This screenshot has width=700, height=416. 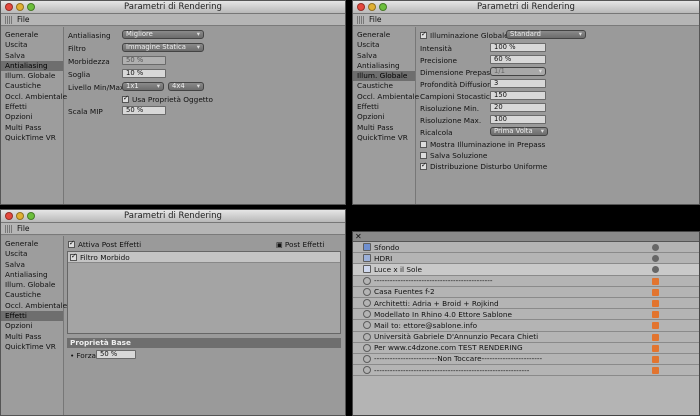 What do you see at coordinates (144, 73) in the screenshot?
I see `soglia-field: 10 %` at bounding box center [144, 73].